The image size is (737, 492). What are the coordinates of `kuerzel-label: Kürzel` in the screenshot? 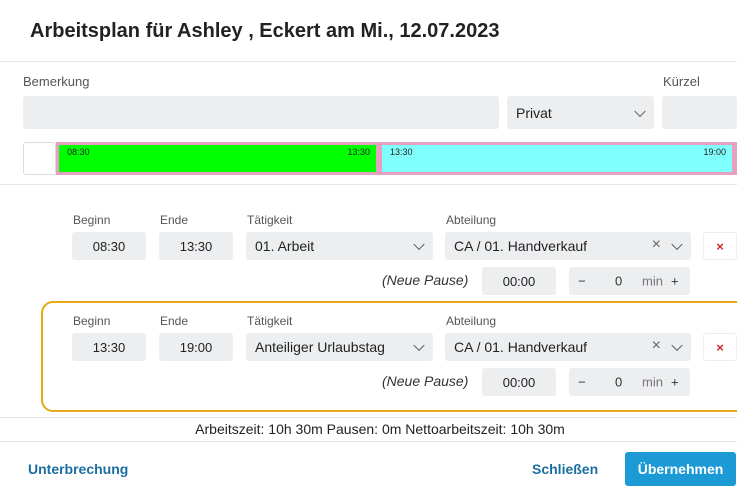 It's located at (681, 81).